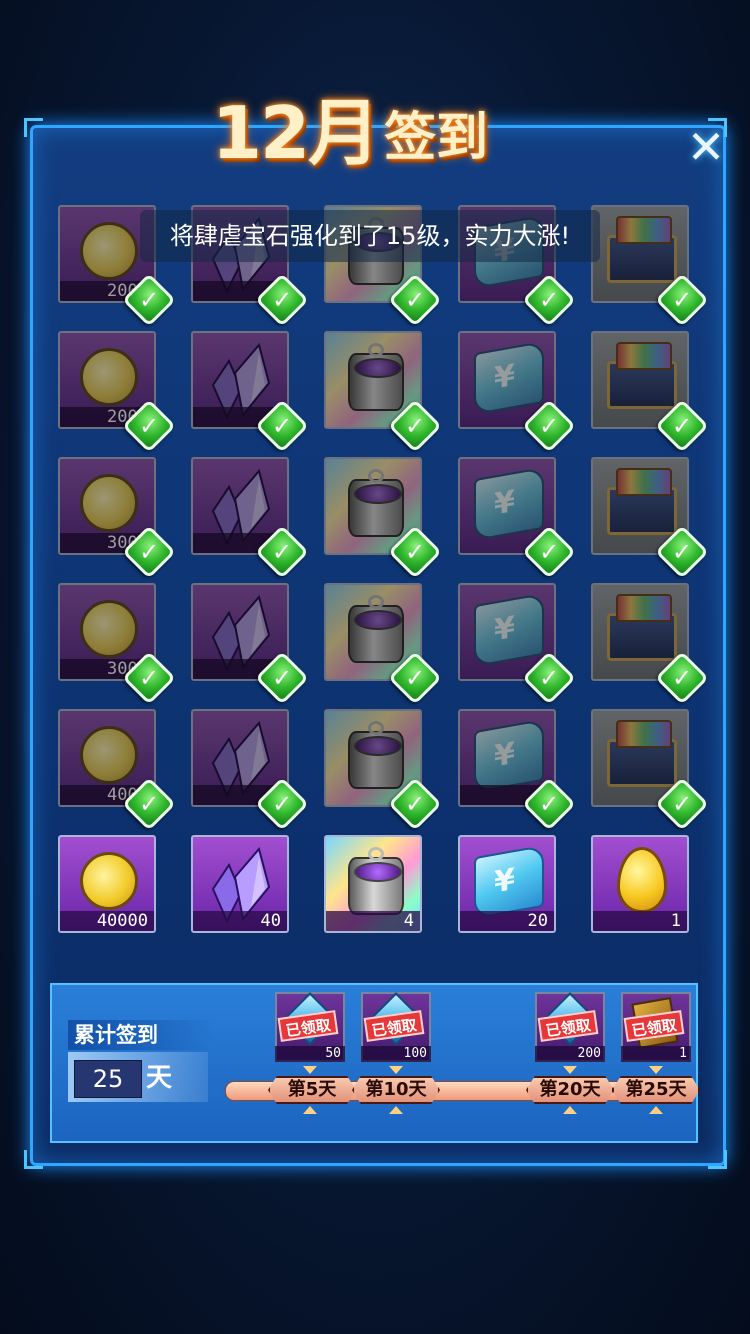 The image size is (750, 1334). I want to click on cumulative-reward: 已领取 1, so click(656, 1027).